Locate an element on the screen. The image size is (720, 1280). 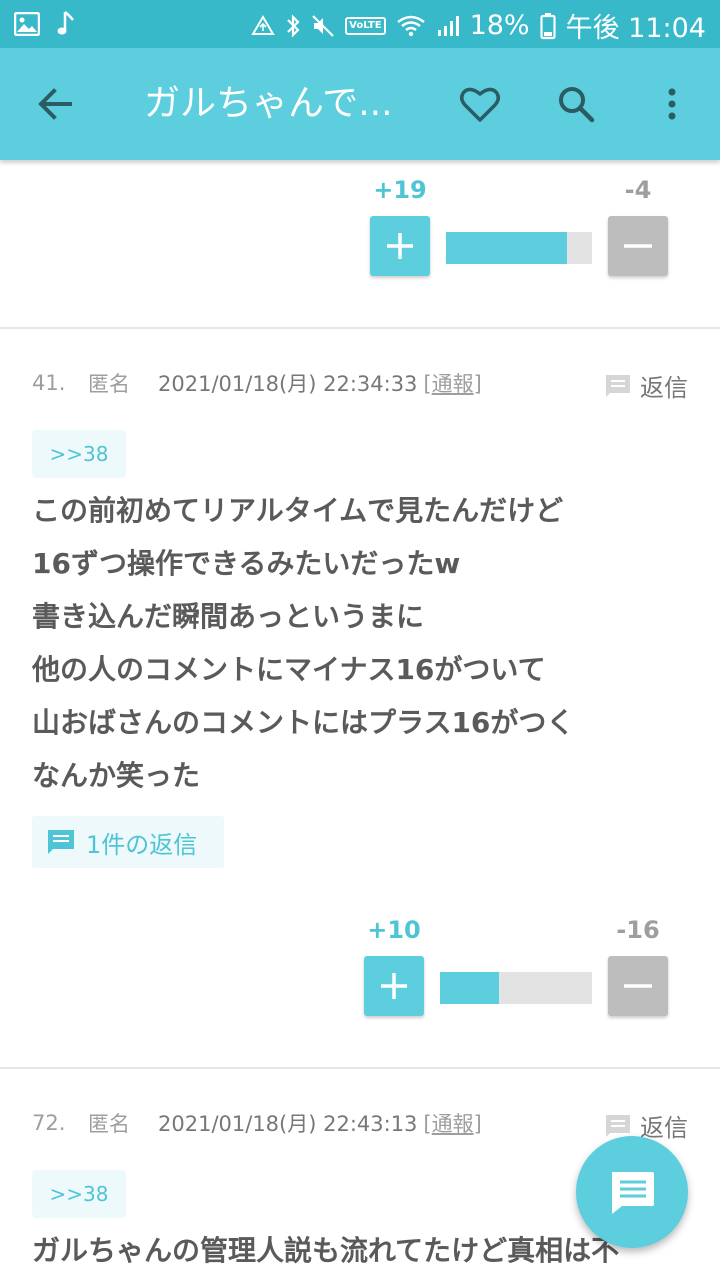
back-arrow-icon is located at coordinates (56, 104).